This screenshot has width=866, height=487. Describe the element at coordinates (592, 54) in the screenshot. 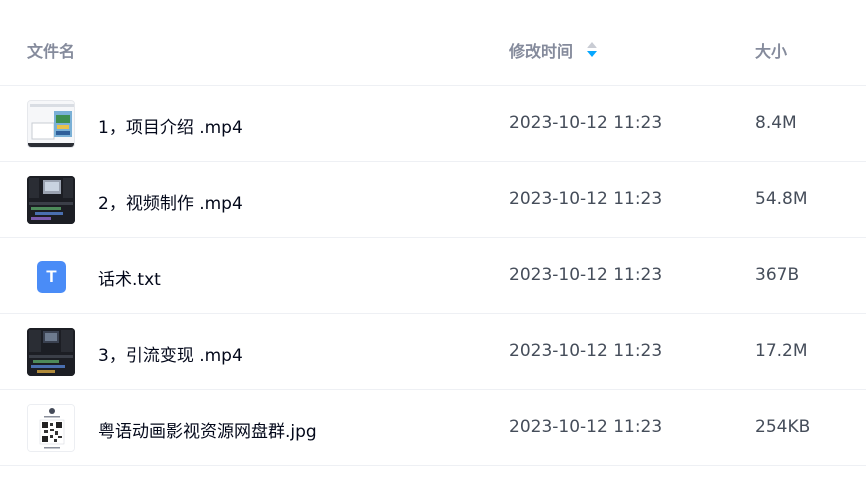

I see `sort-descending-icon` at that location.